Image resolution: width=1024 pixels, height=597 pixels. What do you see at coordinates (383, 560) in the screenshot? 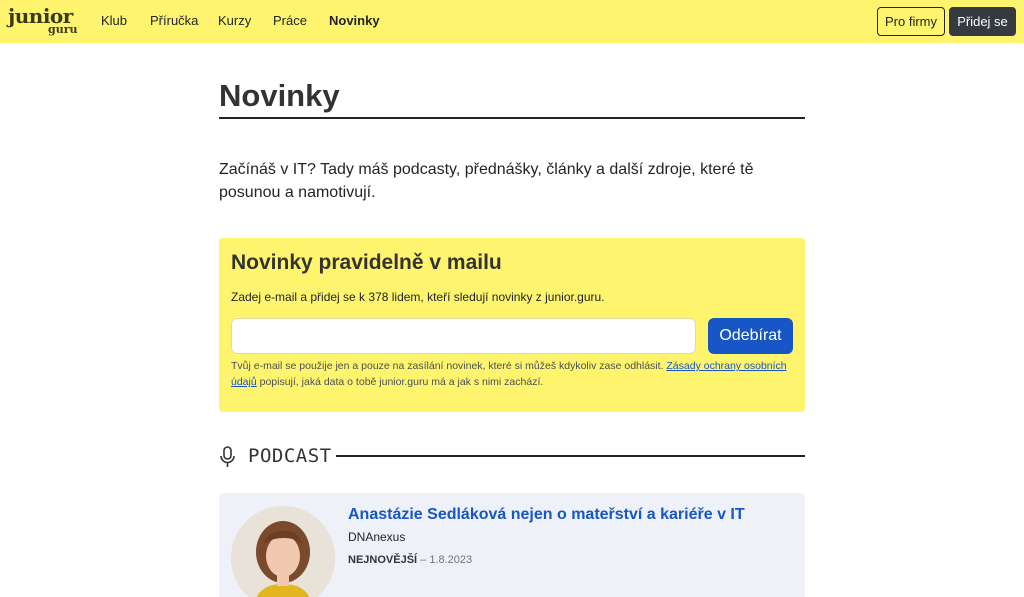
I see `newest-badge: NEJNOVĚJŠÍ` at bounding box center [383, 560].